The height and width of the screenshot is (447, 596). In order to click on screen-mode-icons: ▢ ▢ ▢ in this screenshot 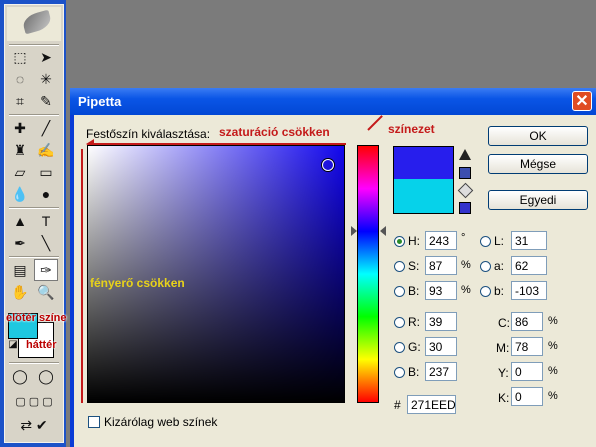, I will do `click(34, 401)`.